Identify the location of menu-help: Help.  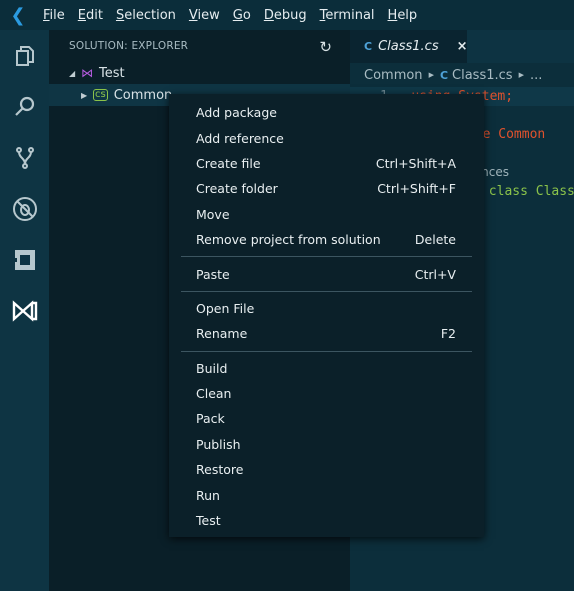
(403, 15).